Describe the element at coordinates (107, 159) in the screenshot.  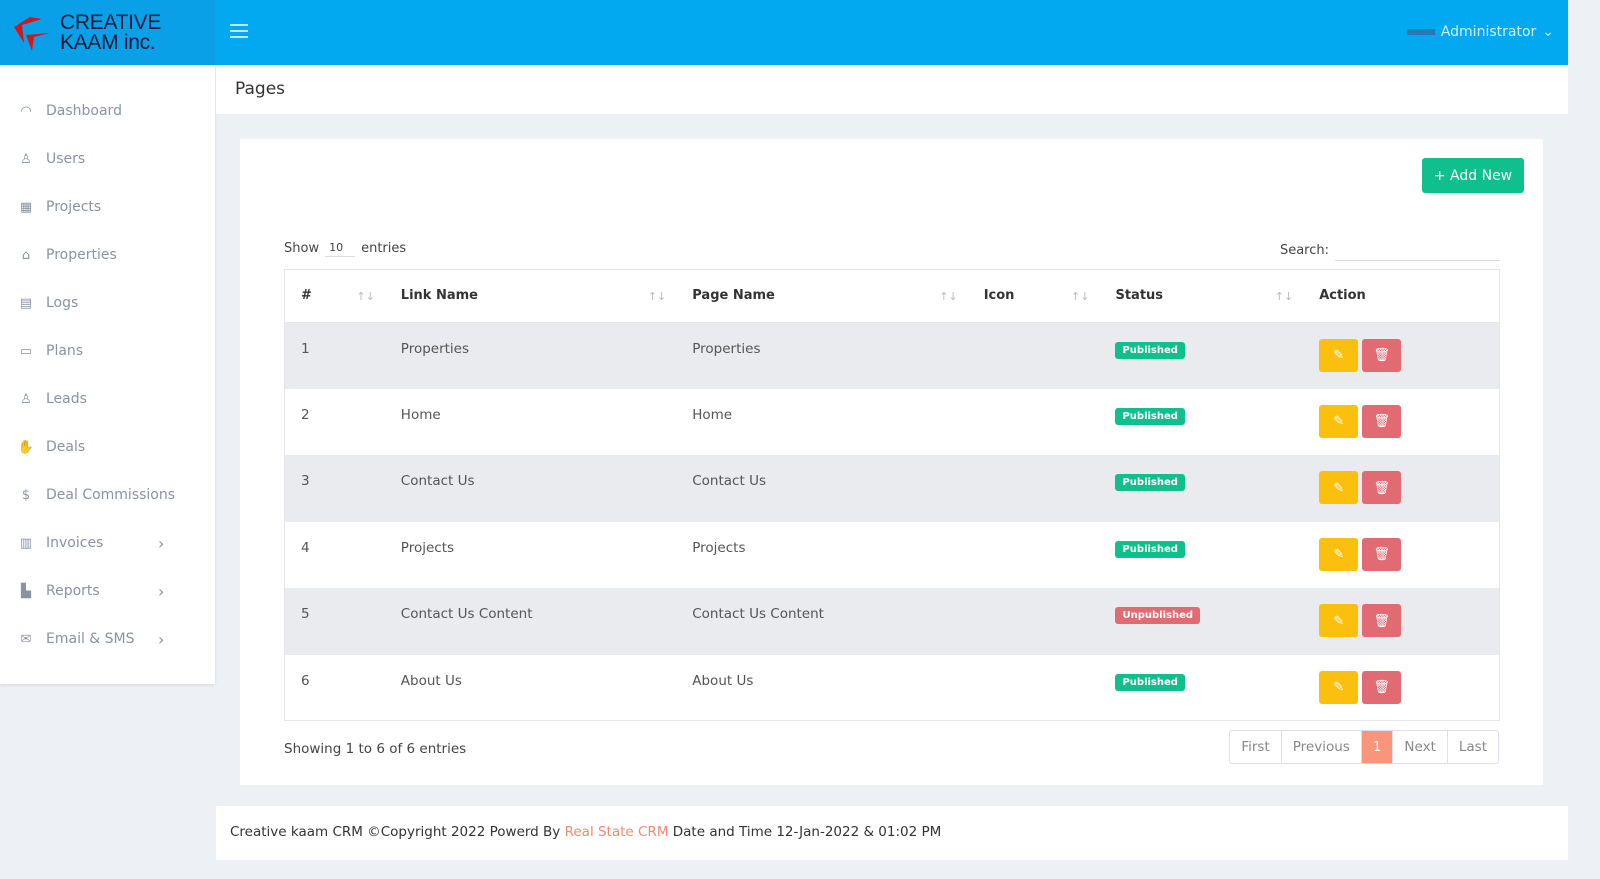
I see `sidebar-item-users: ♙ Users` at that location.